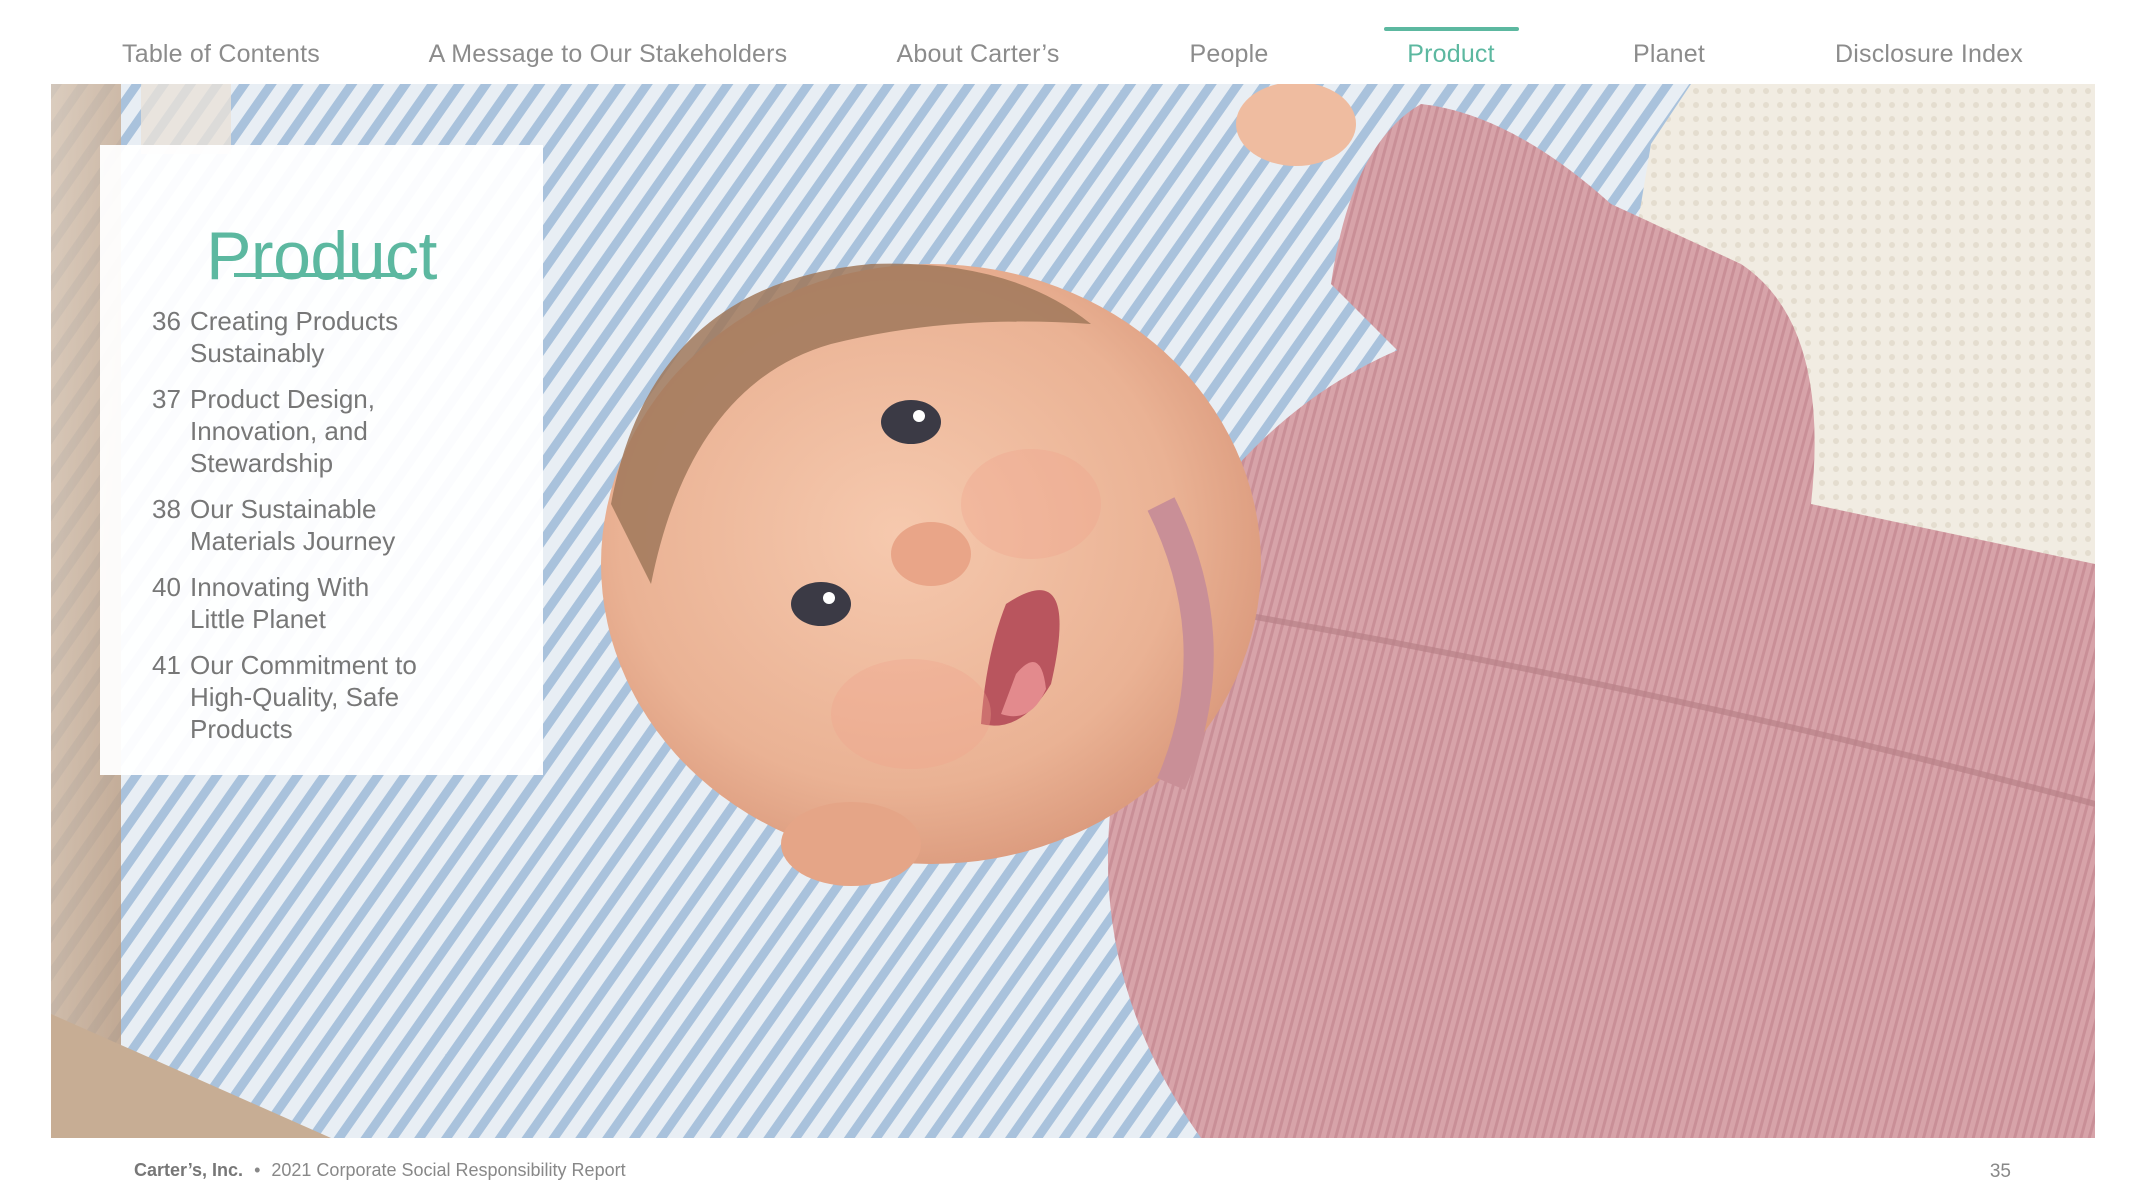 The height and width of the screenshot is (1200, 2133). What do you see at coordinates (166, 509) in the screenshot?
I see `toc-page-number: 38` at bounding box center [166, 509].